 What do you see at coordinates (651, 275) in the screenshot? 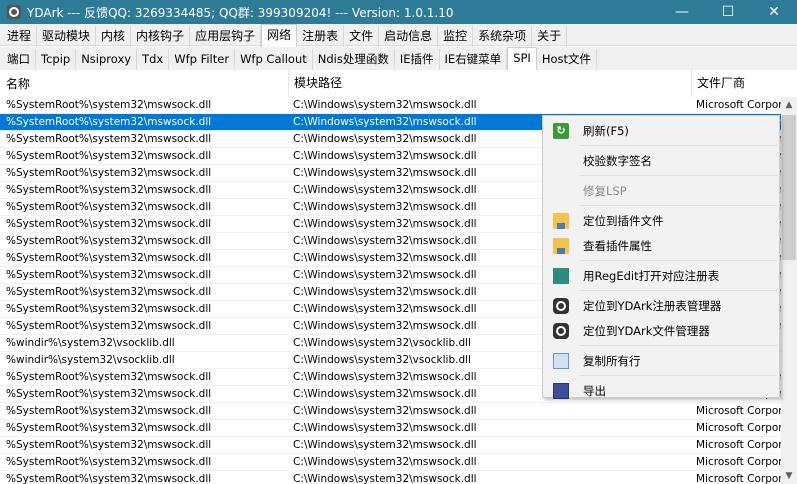
I see `menu-item-label: 用RegEdit打开对应注册表` at bounding box center [651, 275].